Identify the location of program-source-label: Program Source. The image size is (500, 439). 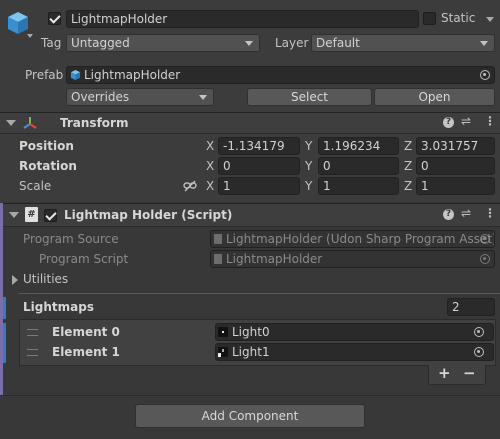
(71, 239).